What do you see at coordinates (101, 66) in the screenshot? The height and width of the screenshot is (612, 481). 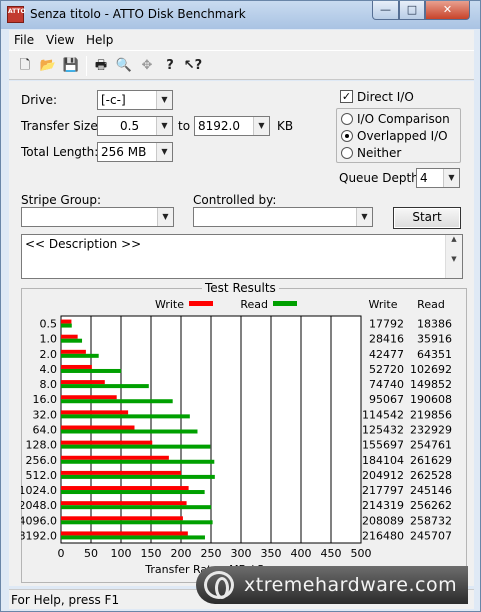 I see `print-icon: 🖶` at bounding box center [101, 66].